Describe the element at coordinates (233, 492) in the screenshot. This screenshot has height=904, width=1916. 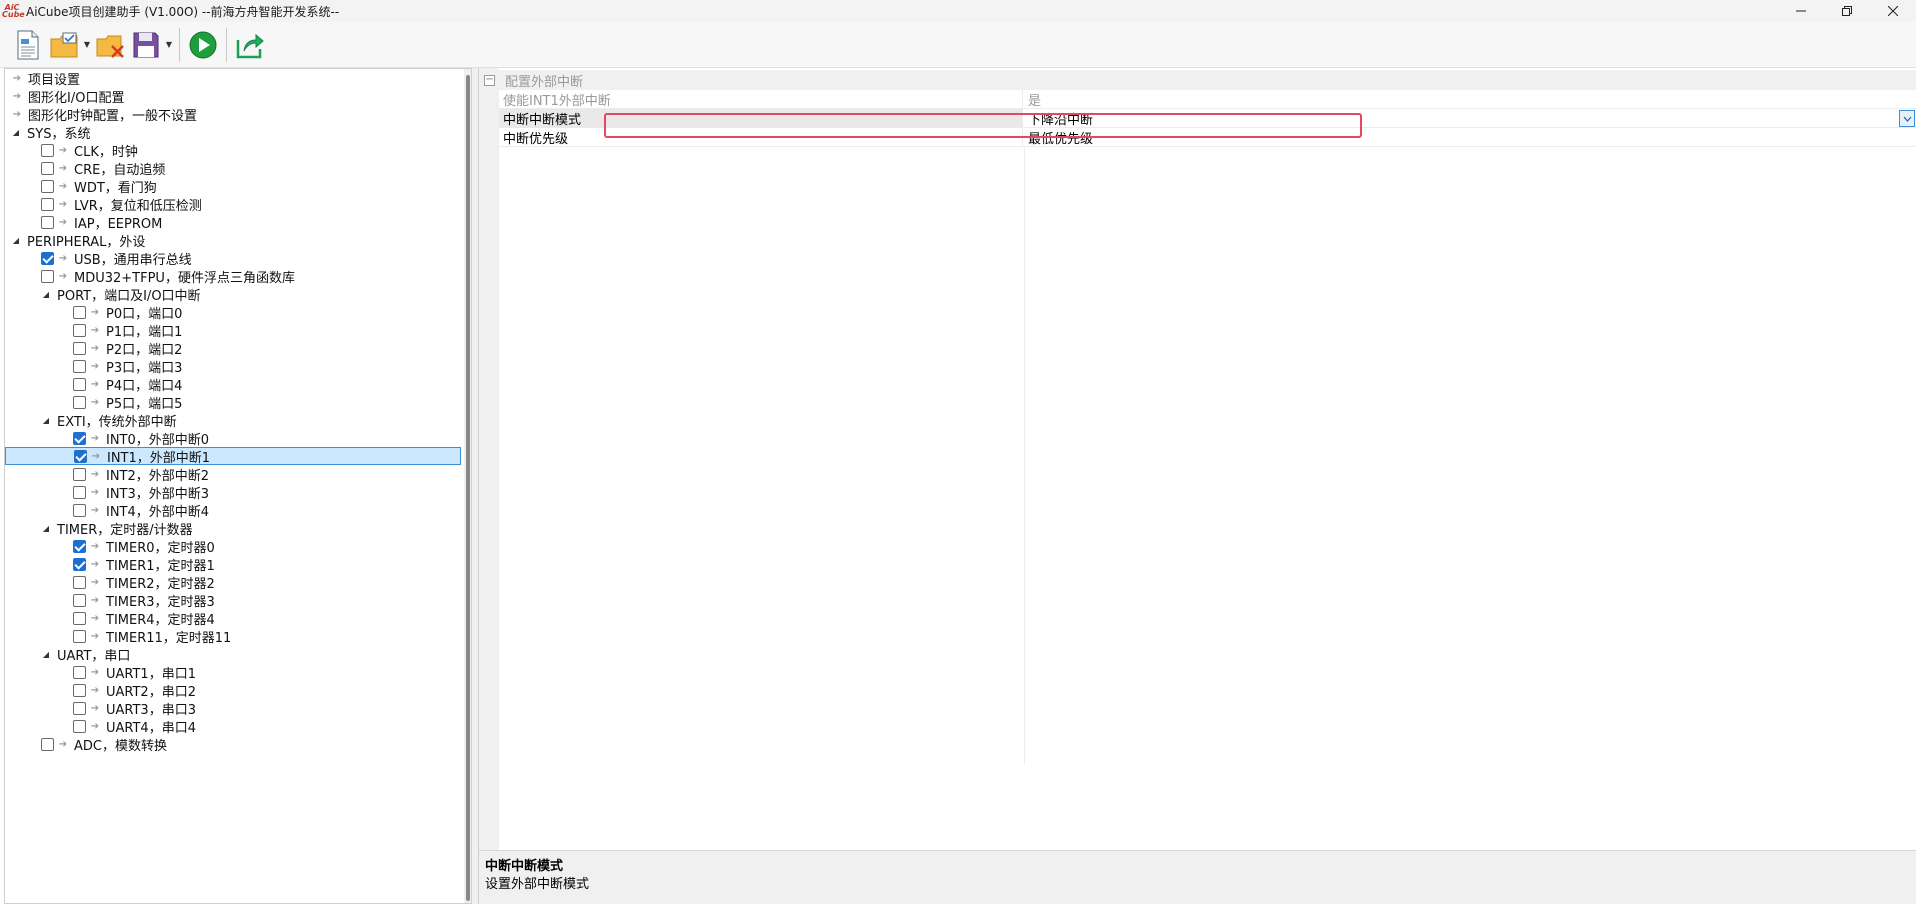
I see `tree-item: ➔ INT3，外部中断3` at that location.